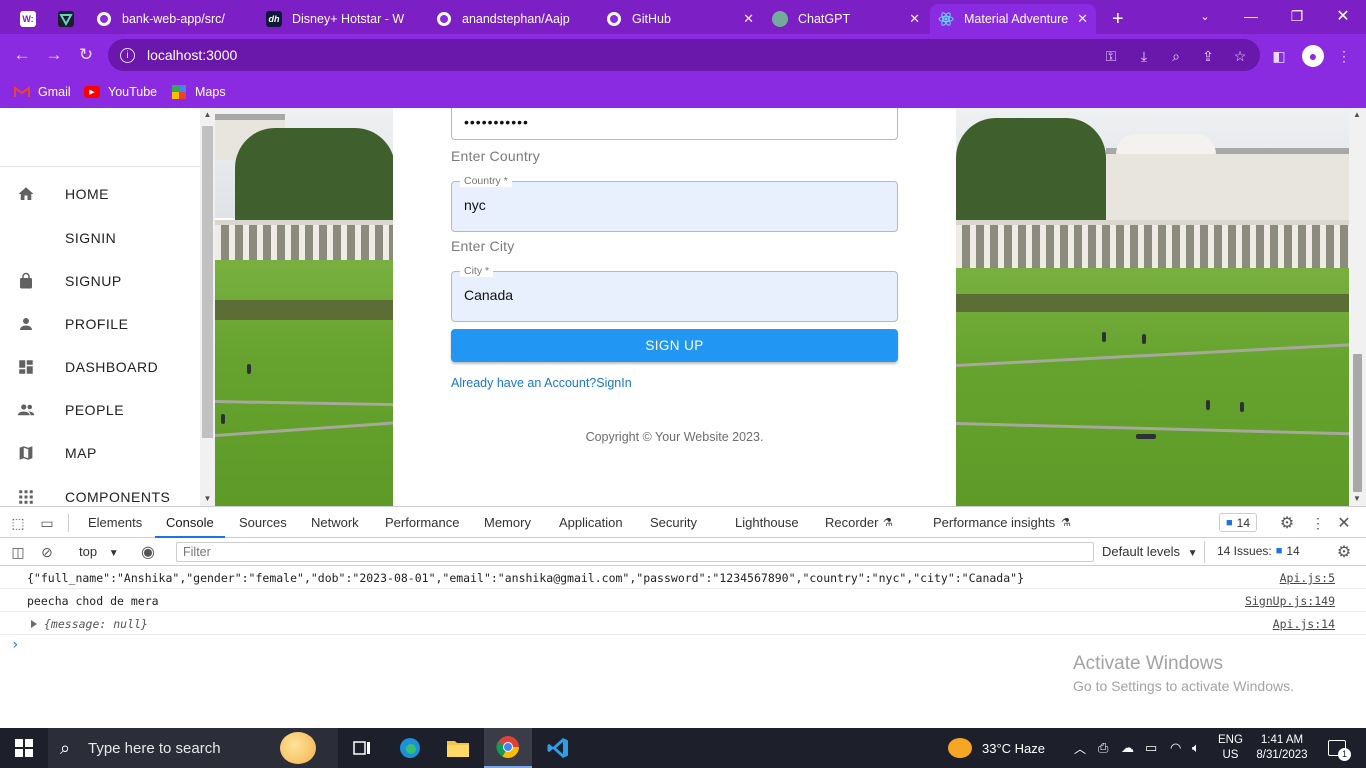 Image resolution: width=1366 pixels, height=768 pixels. Describe the element at coordinates (1344, 523) in the screenshot. I see `close-devtools-icon: ✕` at that location.